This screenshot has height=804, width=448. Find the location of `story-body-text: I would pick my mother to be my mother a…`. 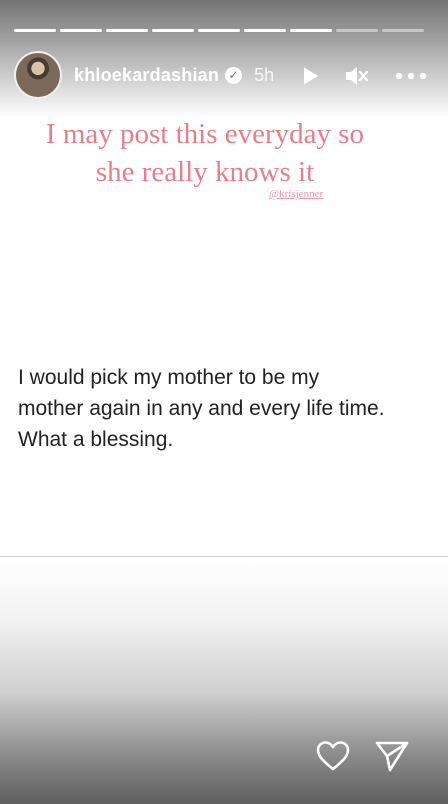

story-body-text: I would pick my mother to be my mother a… is located at coordinates (228, 408).